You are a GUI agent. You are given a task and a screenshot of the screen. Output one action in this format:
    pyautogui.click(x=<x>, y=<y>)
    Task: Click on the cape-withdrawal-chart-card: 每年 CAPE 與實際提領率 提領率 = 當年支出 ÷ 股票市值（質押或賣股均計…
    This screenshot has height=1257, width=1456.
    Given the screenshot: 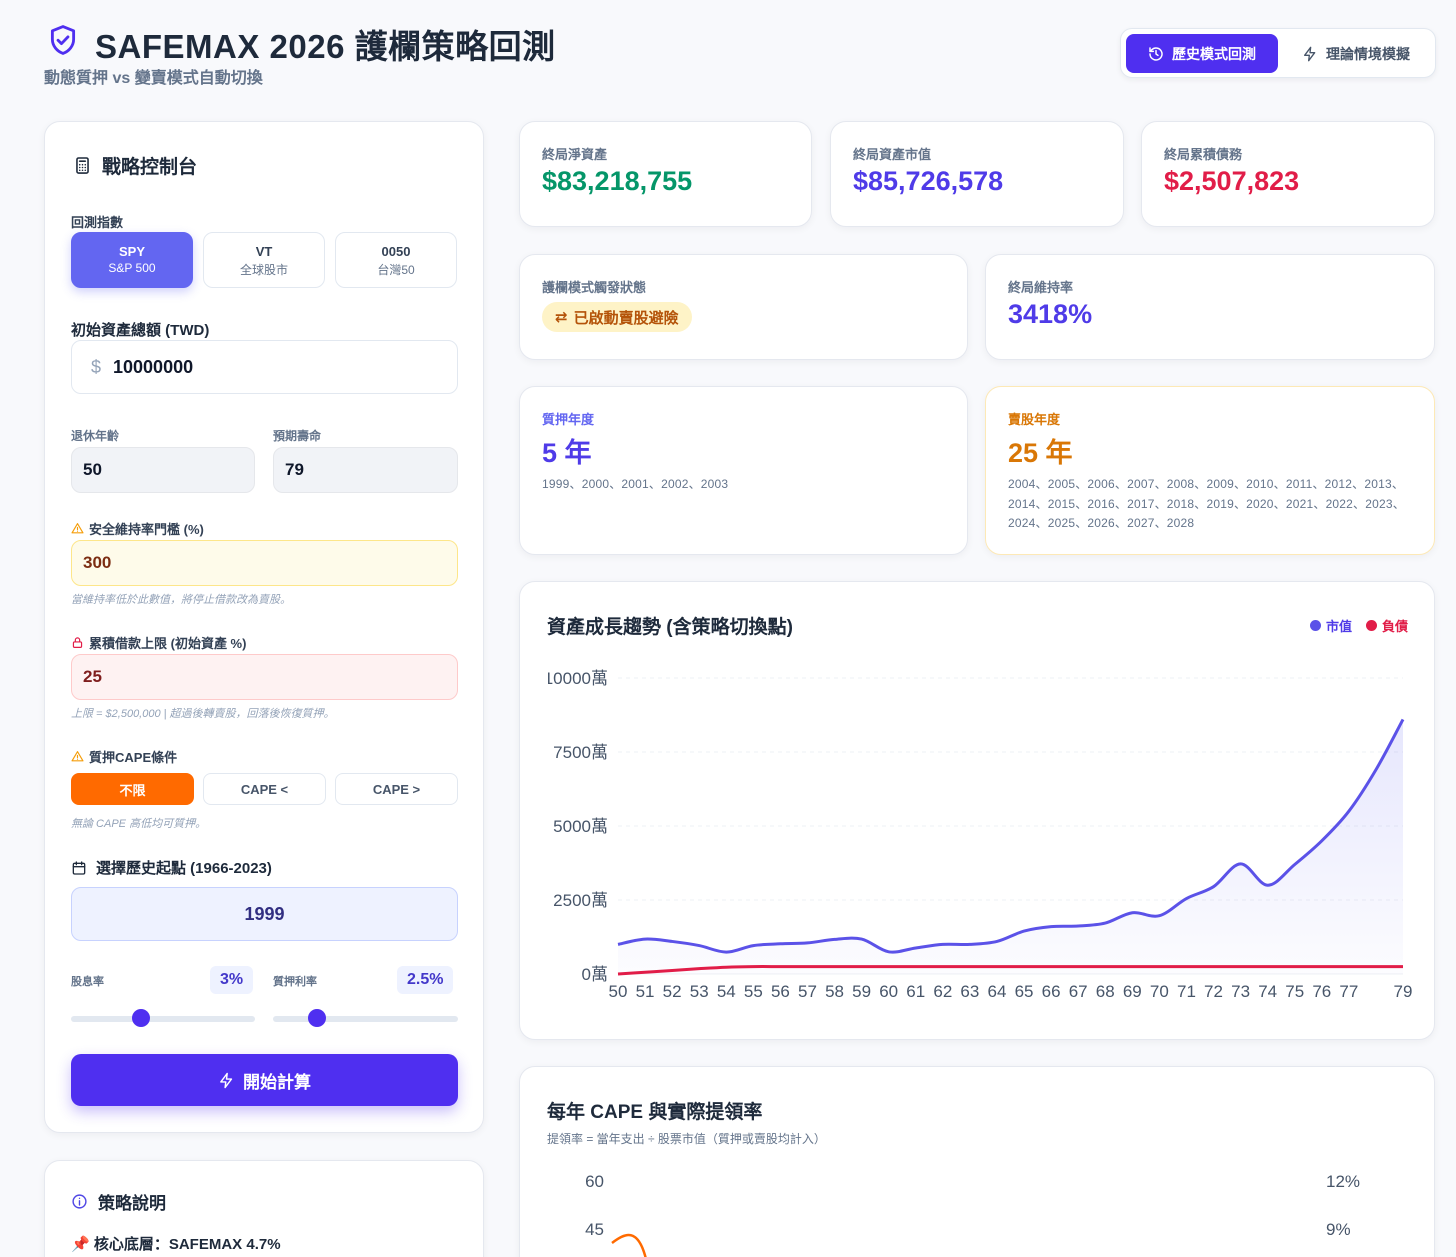 What is the action you would take?
    pyautogui.click(x=977, y=1161)
    